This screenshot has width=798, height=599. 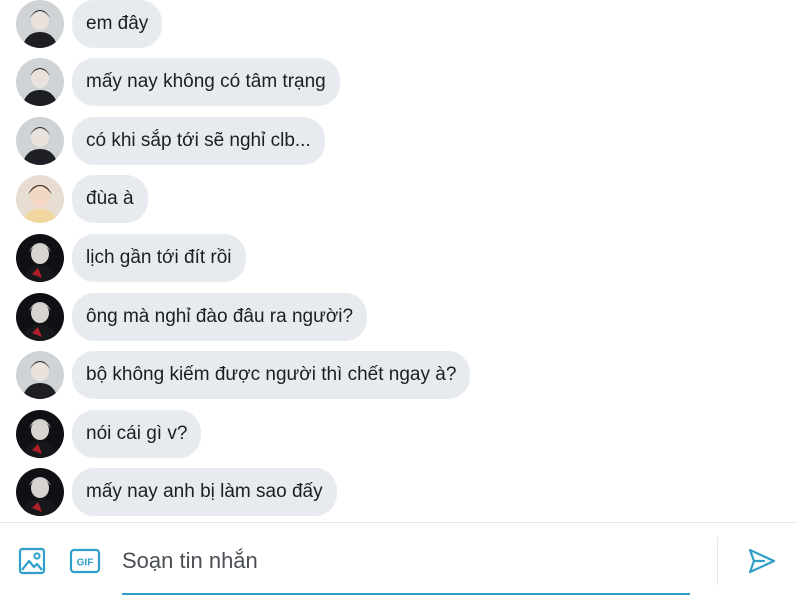 What do you see at coordinates (406, 561) in the screenshot?
I see `message-input` at bounding box center [406, 561].